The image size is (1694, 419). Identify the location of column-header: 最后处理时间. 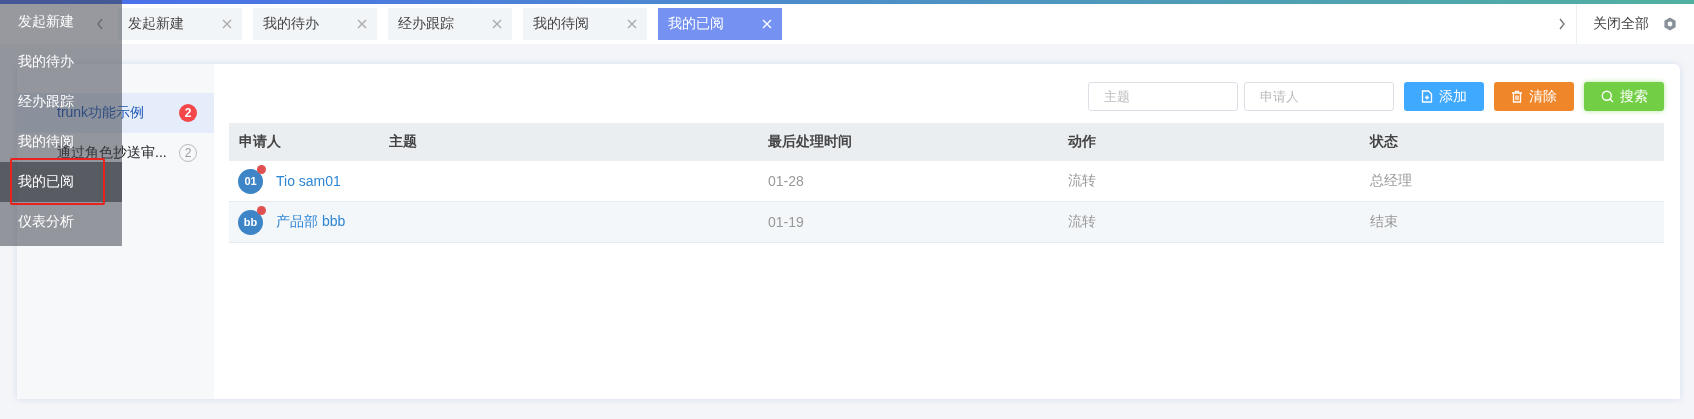
(908, 142).